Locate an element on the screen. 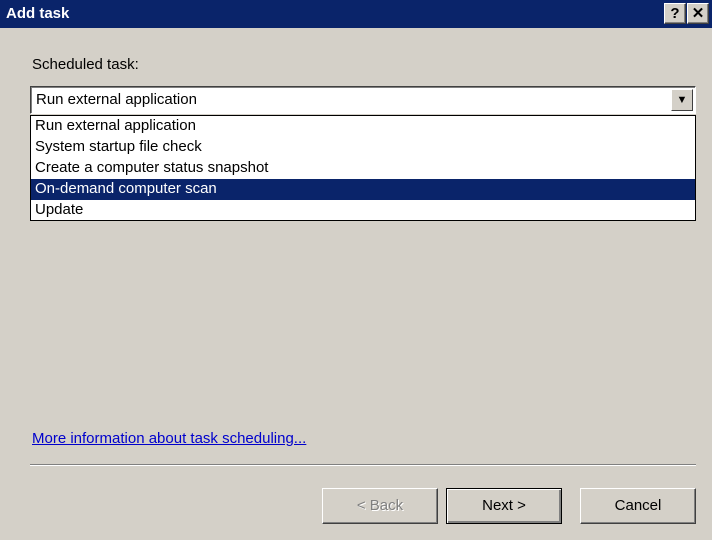 Image resolution: width=712 pixels, height=540 pixels. close-button: ✕ is located at coordinates (698, 13).